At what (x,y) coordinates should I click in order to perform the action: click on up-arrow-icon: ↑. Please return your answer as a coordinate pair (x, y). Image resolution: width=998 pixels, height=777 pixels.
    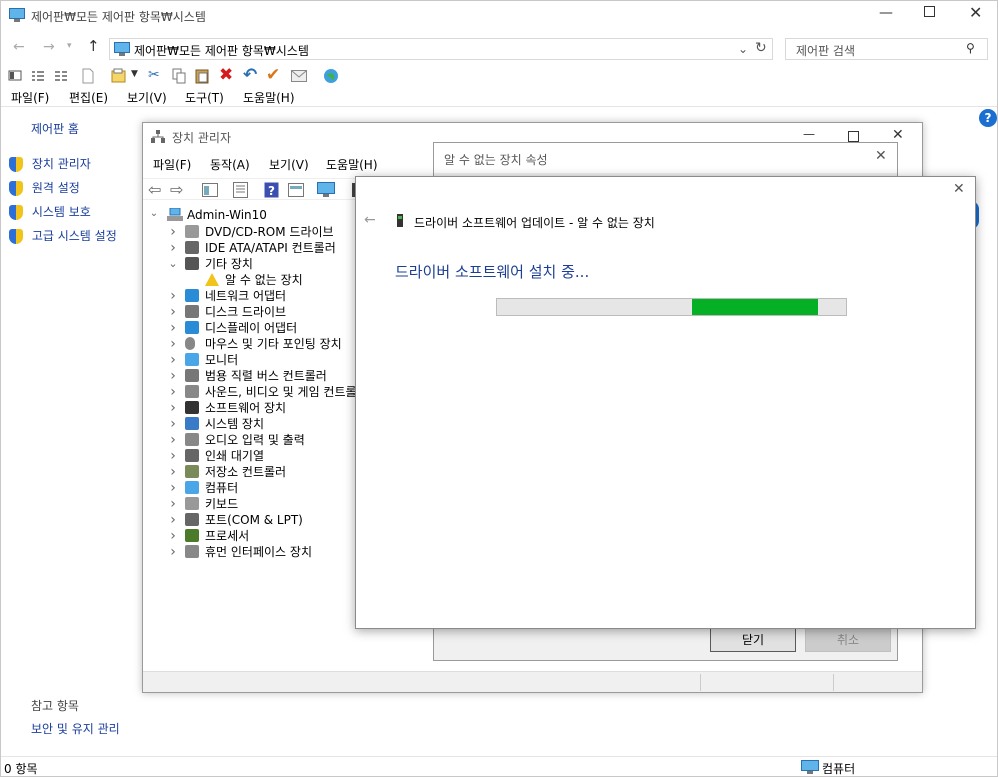
    Looking at the image, I should click on (93, 46).